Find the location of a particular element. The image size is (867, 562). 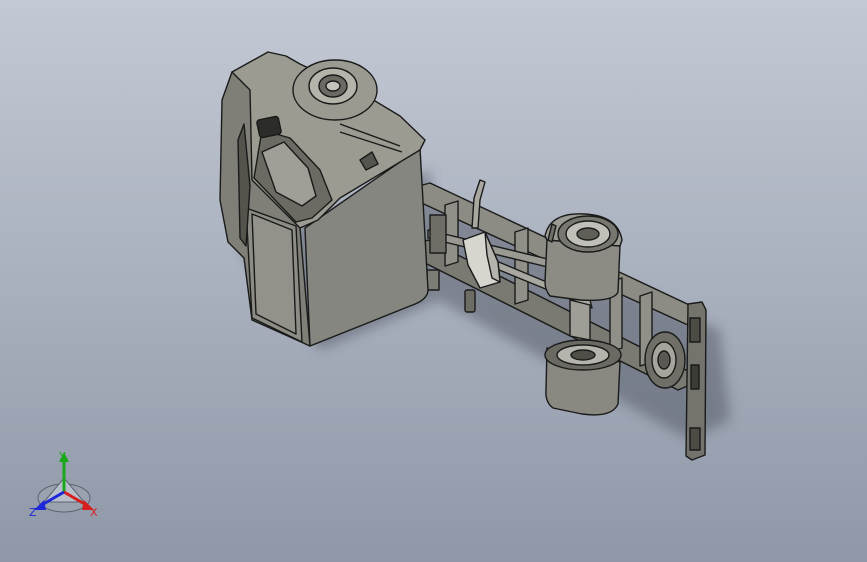

rear-wheel-upper is located at coordinates (583, 257).